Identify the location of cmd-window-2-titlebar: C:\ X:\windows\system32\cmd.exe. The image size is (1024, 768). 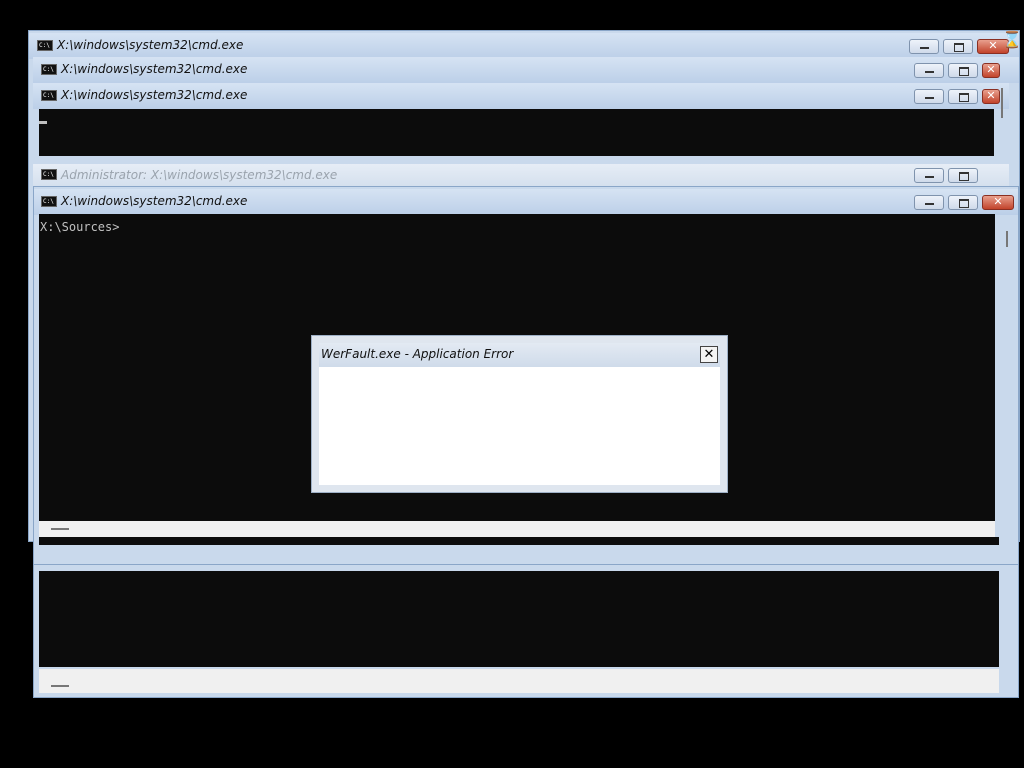
(526, 70).